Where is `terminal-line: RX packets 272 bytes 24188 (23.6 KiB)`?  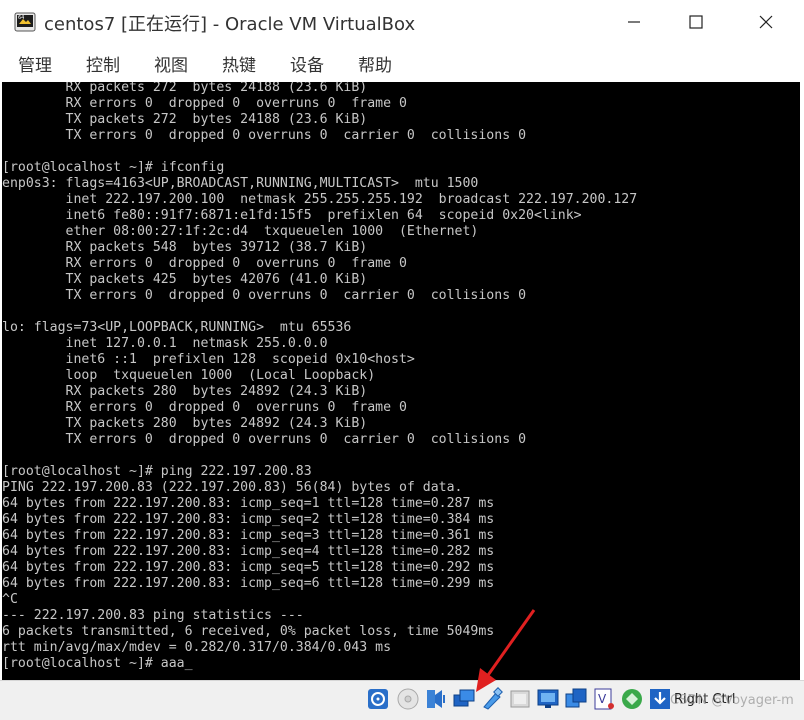 terminal-line: RX packets 272 bytes 24188 (23.6 KiB) is located at coordinates (185, 88).